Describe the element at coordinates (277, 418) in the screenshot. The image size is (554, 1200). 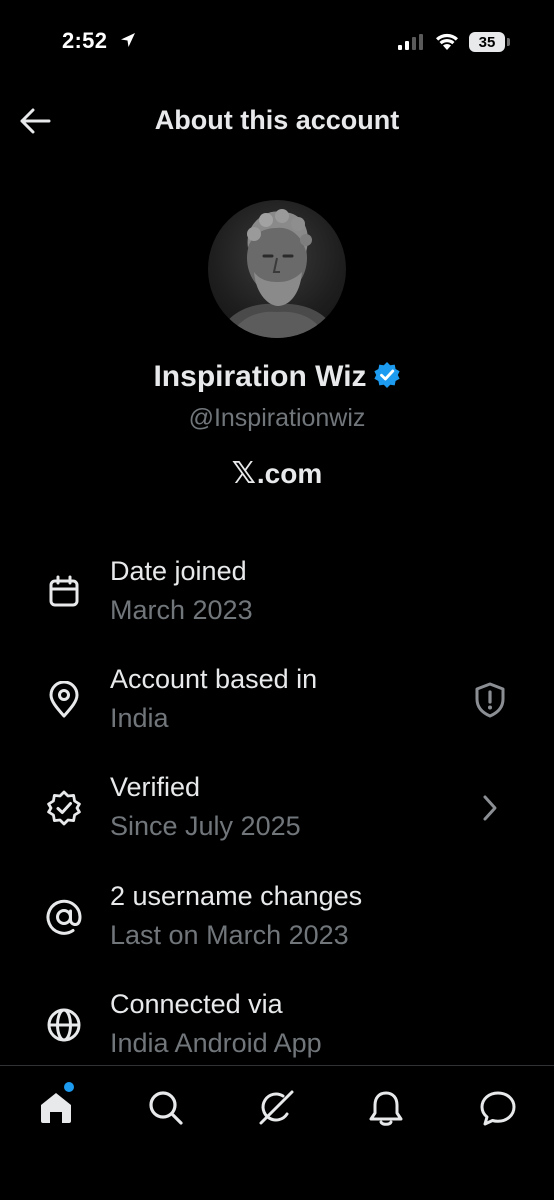
I see `profile-handle: @Inspirationwiz` at that location.